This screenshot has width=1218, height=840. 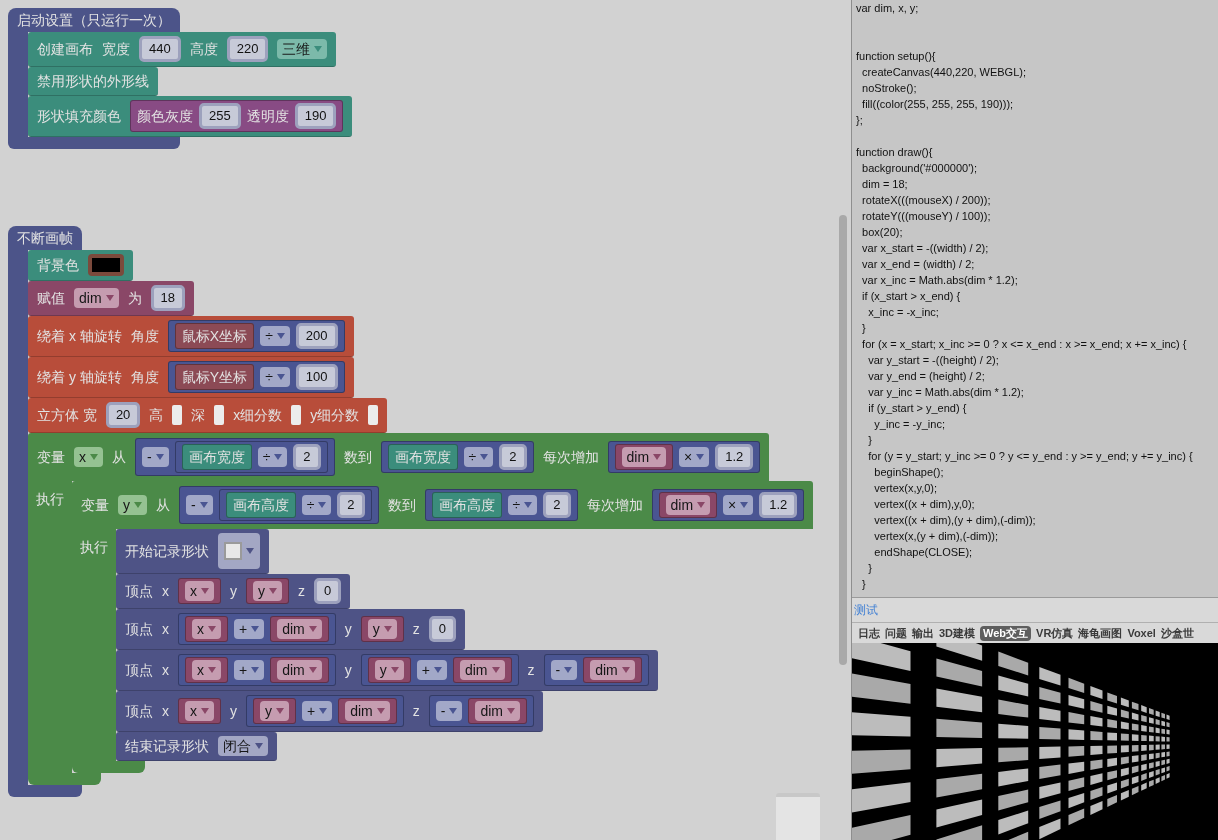 I want to click on dropdown: 闭合, so click(x=243, y=746).